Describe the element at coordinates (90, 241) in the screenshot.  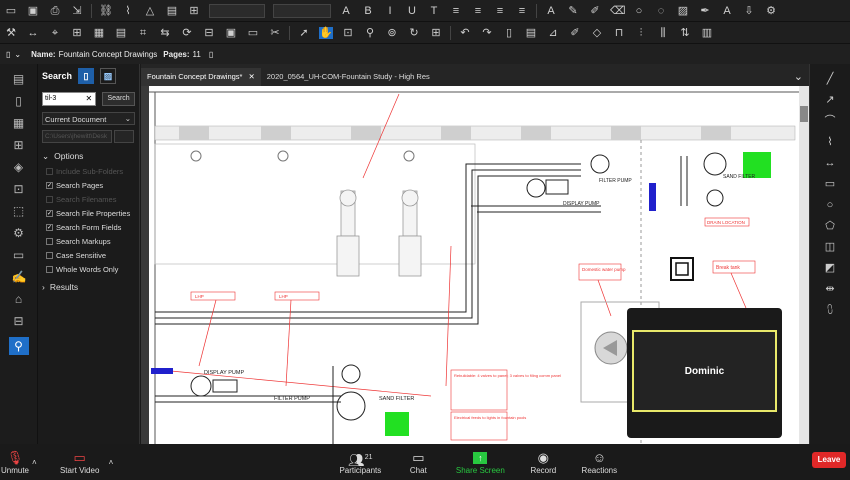
I see `option-5: Search Markups` at that location.